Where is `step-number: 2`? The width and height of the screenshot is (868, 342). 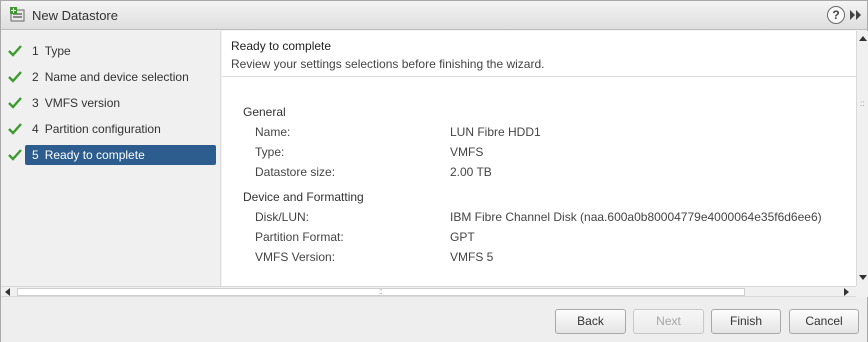
step-number: 2 is located at coordinates (35, 77).